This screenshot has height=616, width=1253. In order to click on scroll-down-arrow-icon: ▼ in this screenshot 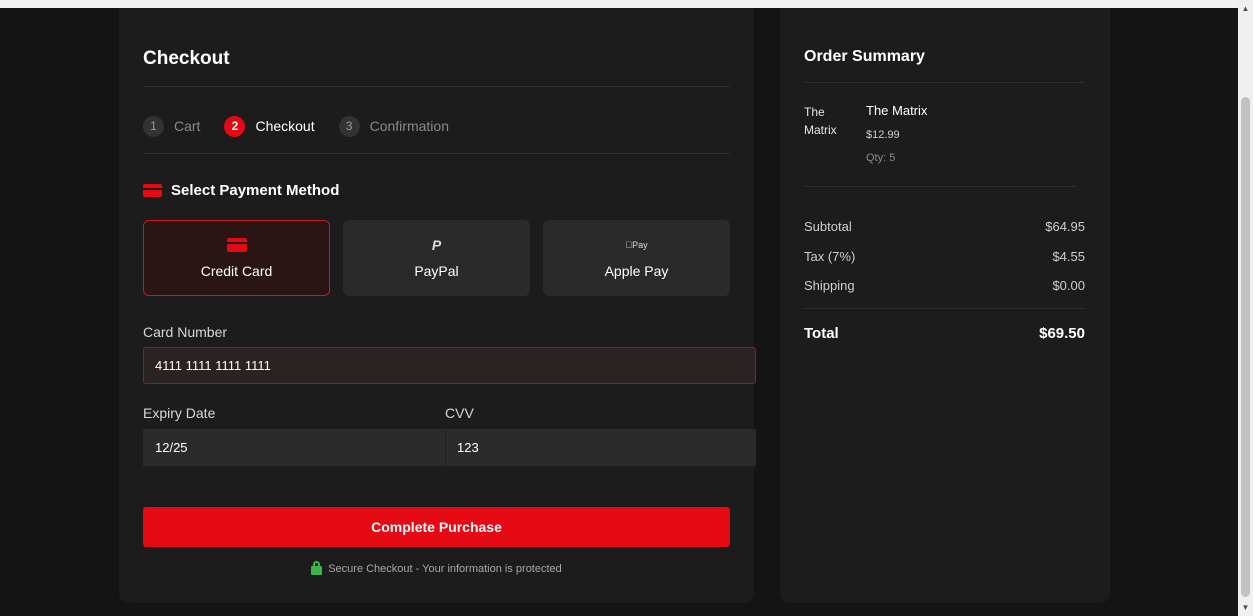, I will do `click(1245, 607)`.